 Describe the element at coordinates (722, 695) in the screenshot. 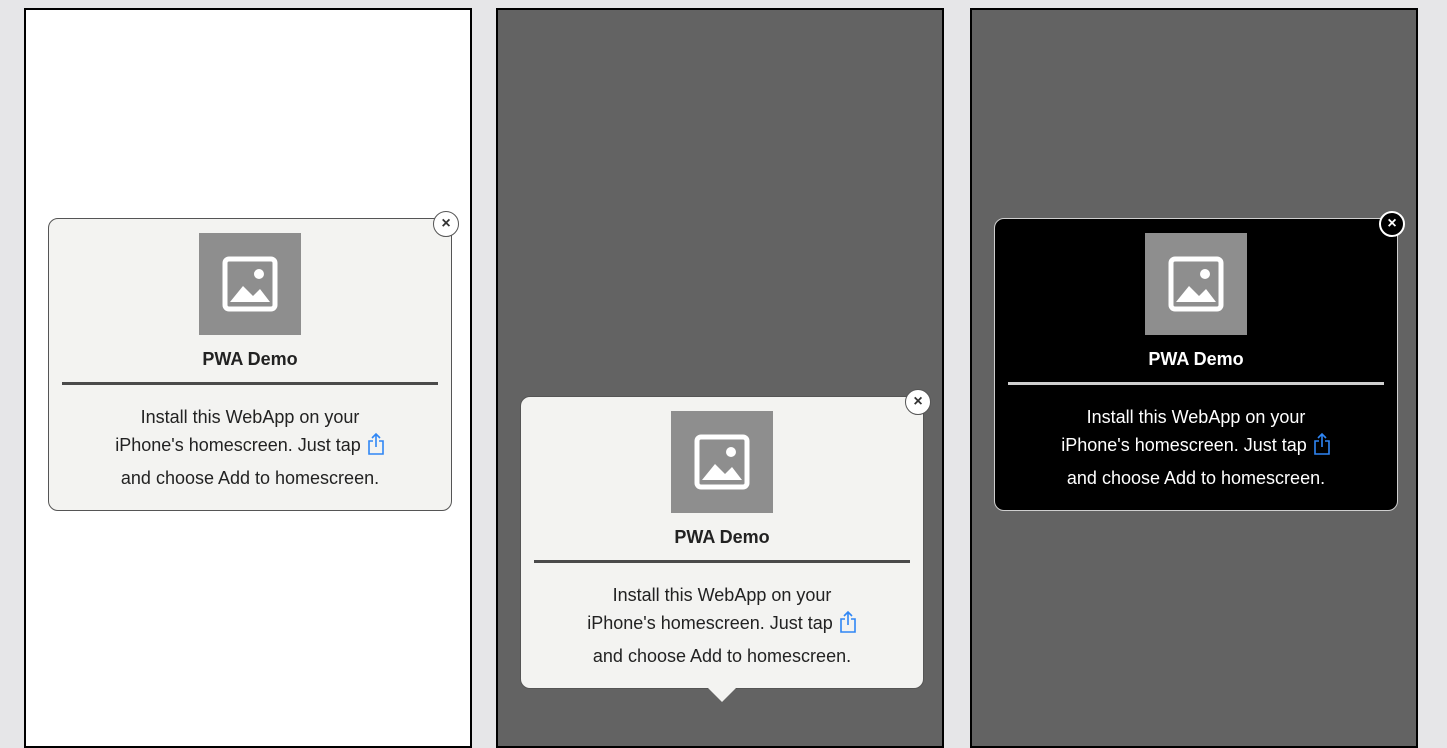

I see `popup-pointer-tail` at that location.